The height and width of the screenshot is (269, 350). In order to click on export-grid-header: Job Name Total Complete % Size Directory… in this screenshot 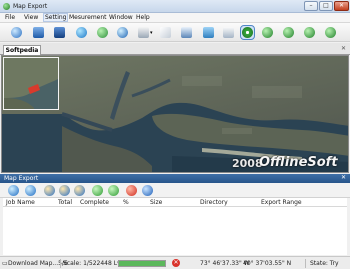, I will do `click(175, 202)`.